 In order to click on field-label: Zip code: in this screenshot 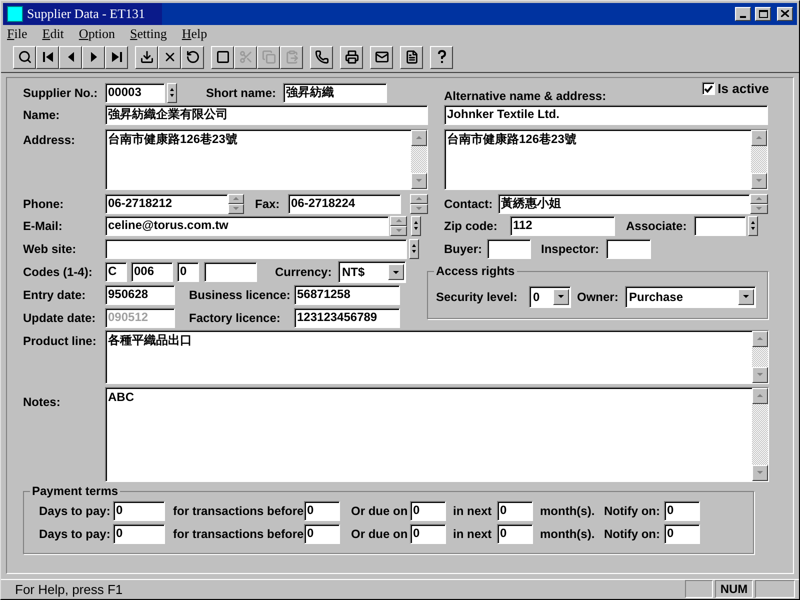, I will do `click(471, 226)`.